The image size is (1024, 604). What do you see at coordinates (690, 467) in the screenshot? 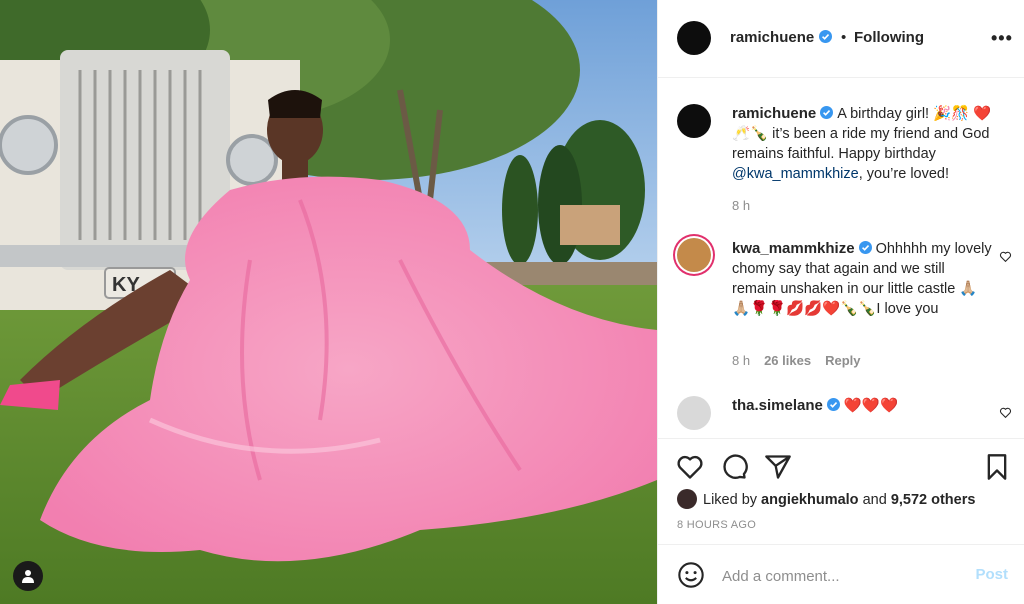
I see `like-heart-icon` at bounding box center [690, 467].